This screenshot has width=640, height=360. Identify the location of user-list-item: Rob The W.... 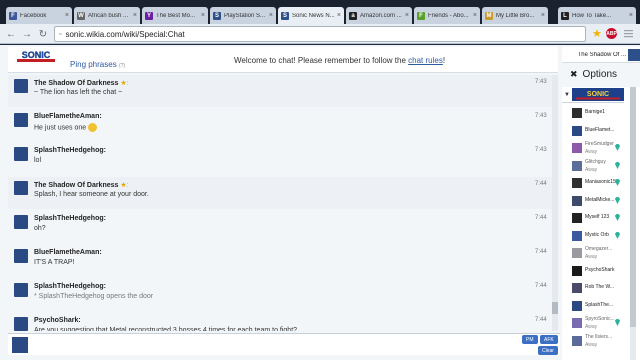
(593, 288).